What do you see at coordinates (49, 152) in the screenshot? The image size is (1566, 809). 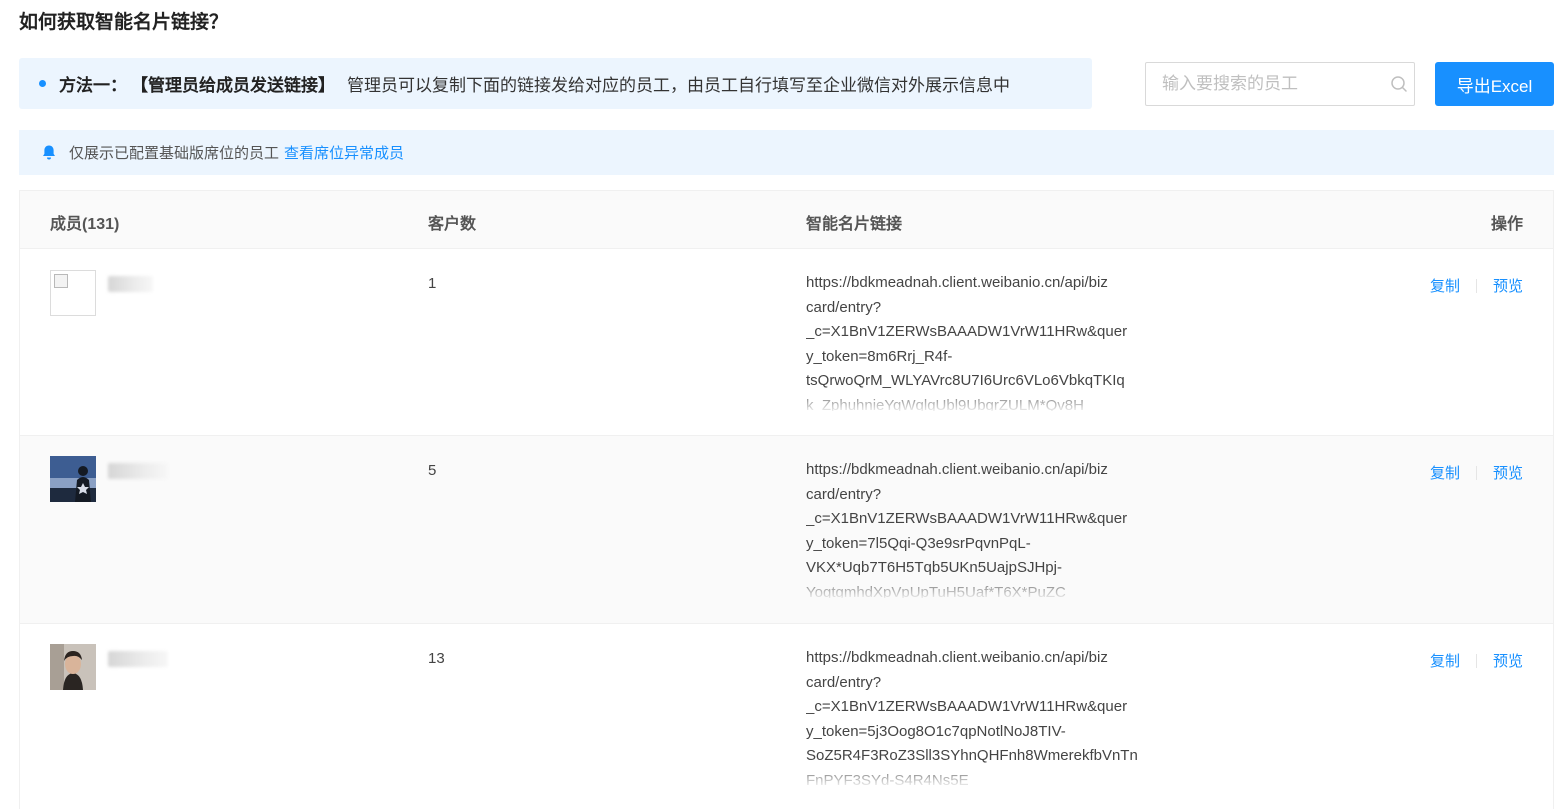 I see `bell-icon` at bounding box center [49, 152].